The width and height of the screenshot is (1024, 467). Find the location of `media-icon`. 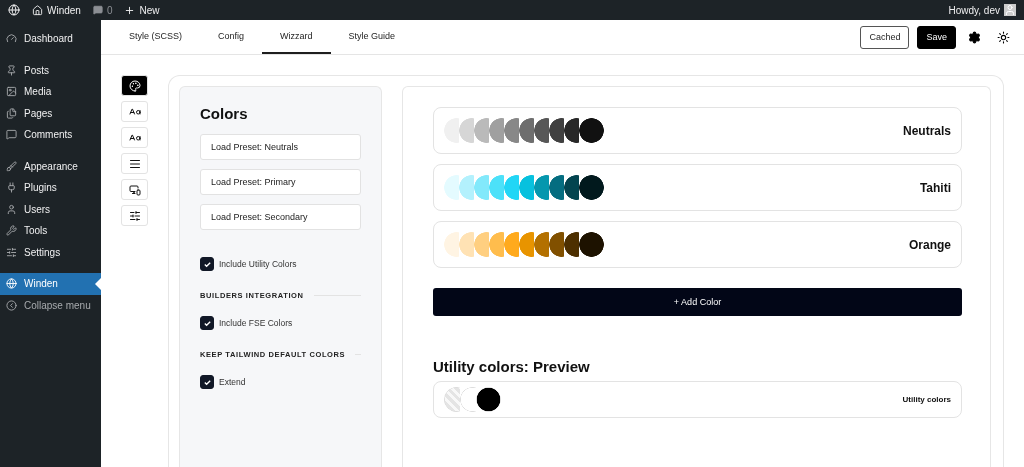

media-icon is located at coordinates (11, 92).